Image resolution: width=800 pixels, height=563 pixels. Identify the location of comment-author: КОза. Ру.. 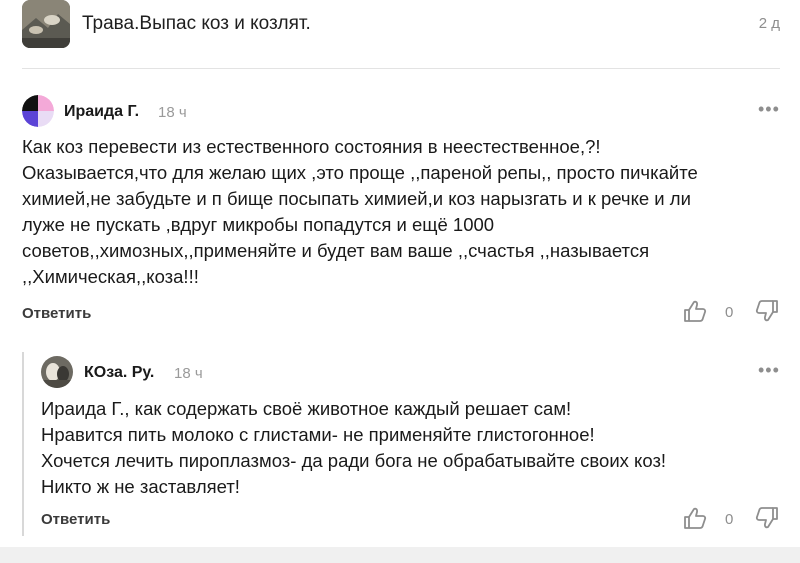
(119, 373).